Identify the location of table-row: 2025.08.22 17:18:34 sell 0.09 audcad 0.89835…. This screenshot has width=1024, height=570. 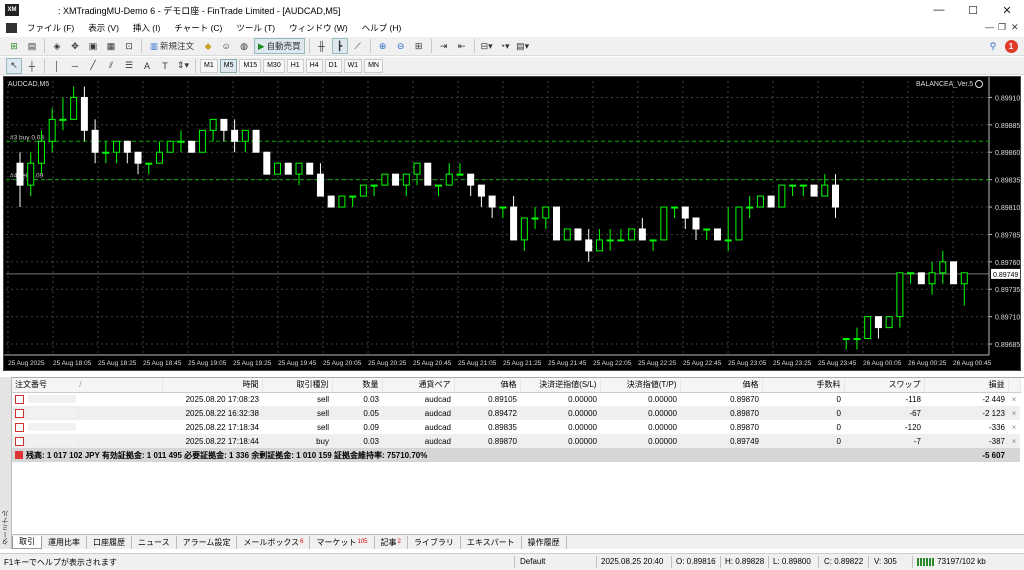
(516, 427).